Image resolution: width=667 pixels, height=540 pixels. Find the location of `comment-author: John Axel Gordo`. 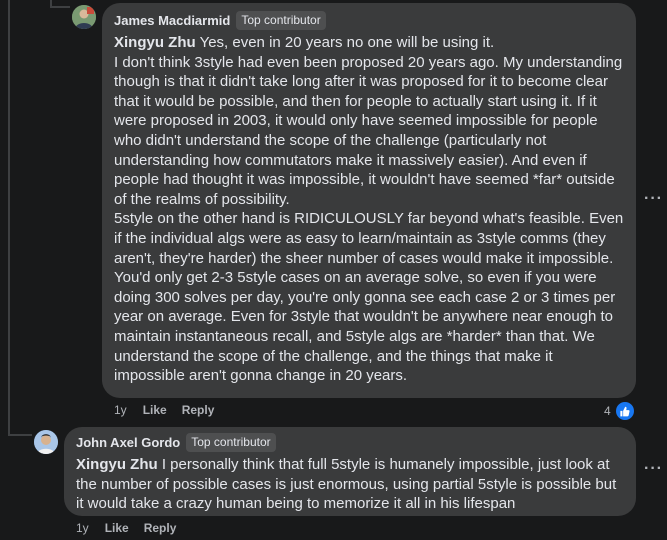

comment-author: John Axel Gordo is located at coordinates (128, 442).